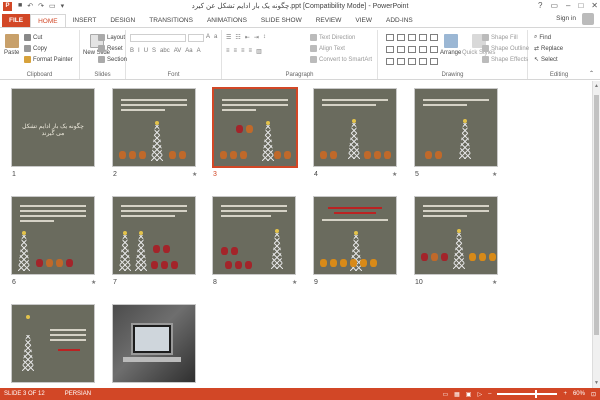 This screenshot has height=400, width=600. Describe the element at coordinates (341, 59) in the screenshot. I see `convert-smartart-button: Convert to SmartArt` at that location.